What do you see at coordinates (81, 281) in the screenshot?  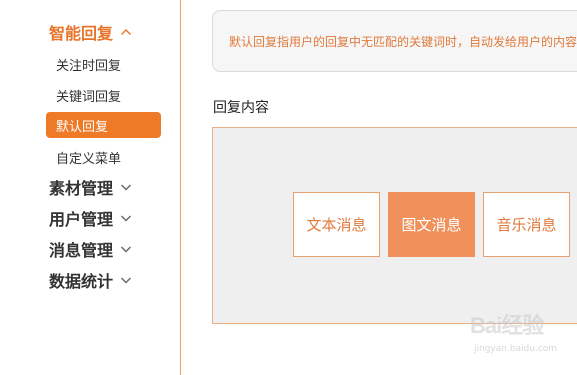 I see `sidebar-group-label: 数据统计` at bounding box center [81, 281].